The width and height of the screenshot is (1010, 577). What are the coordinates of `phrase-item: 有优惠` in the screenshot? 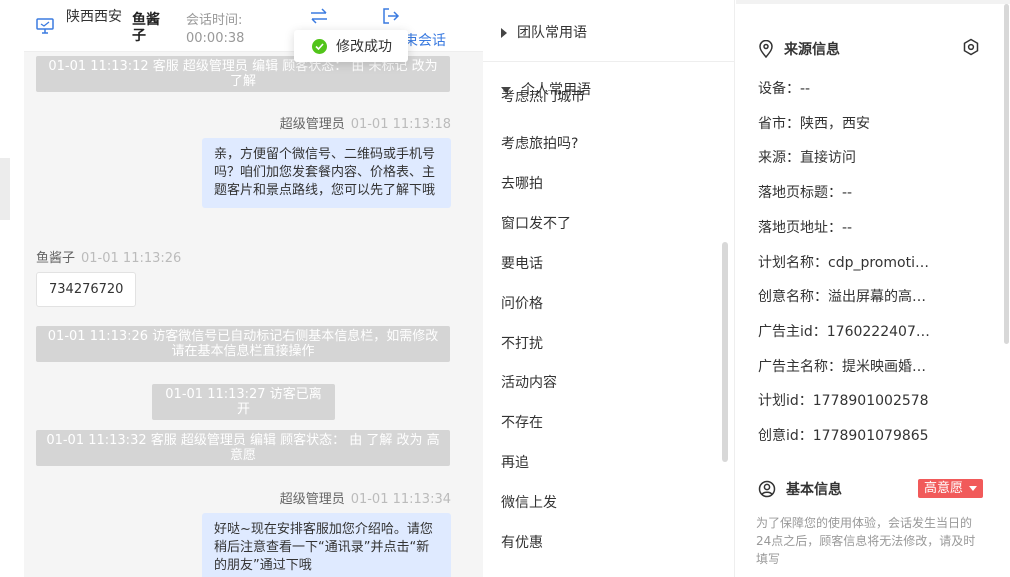 It's located at (522, 542).